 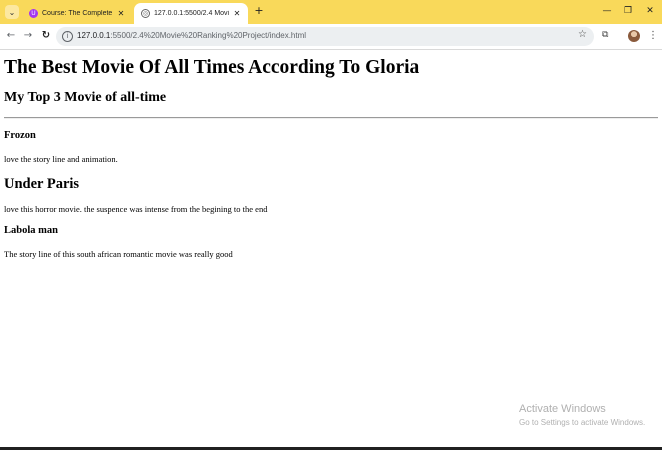 I want to click on restore-icon: ❐, so click(x=628, y=11).